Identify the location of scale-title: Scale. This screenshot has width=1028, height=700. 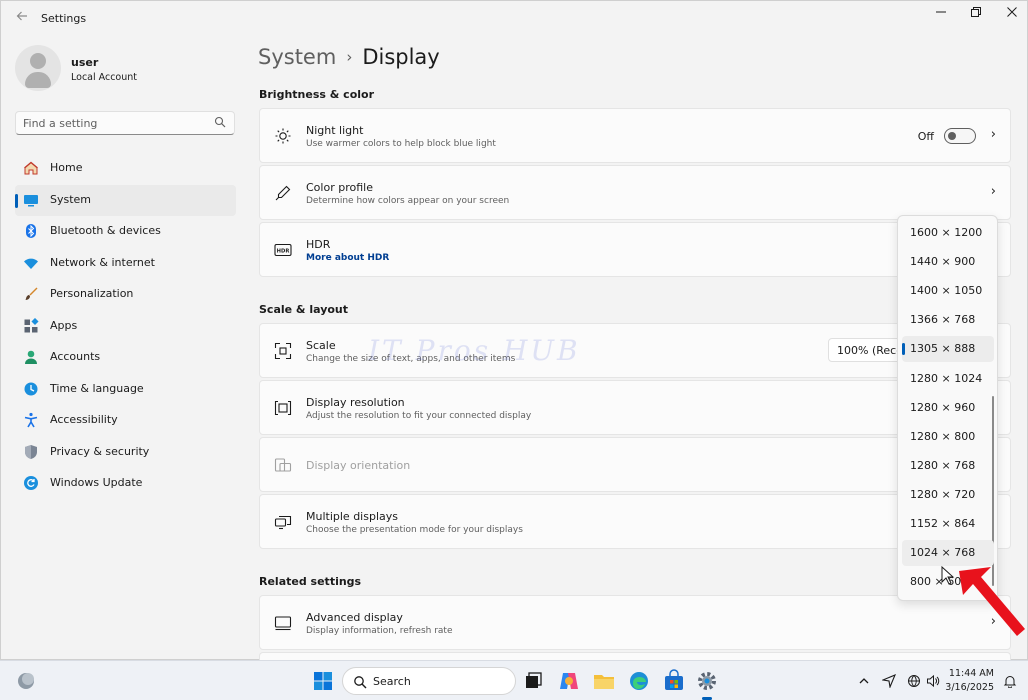
(321, 345).